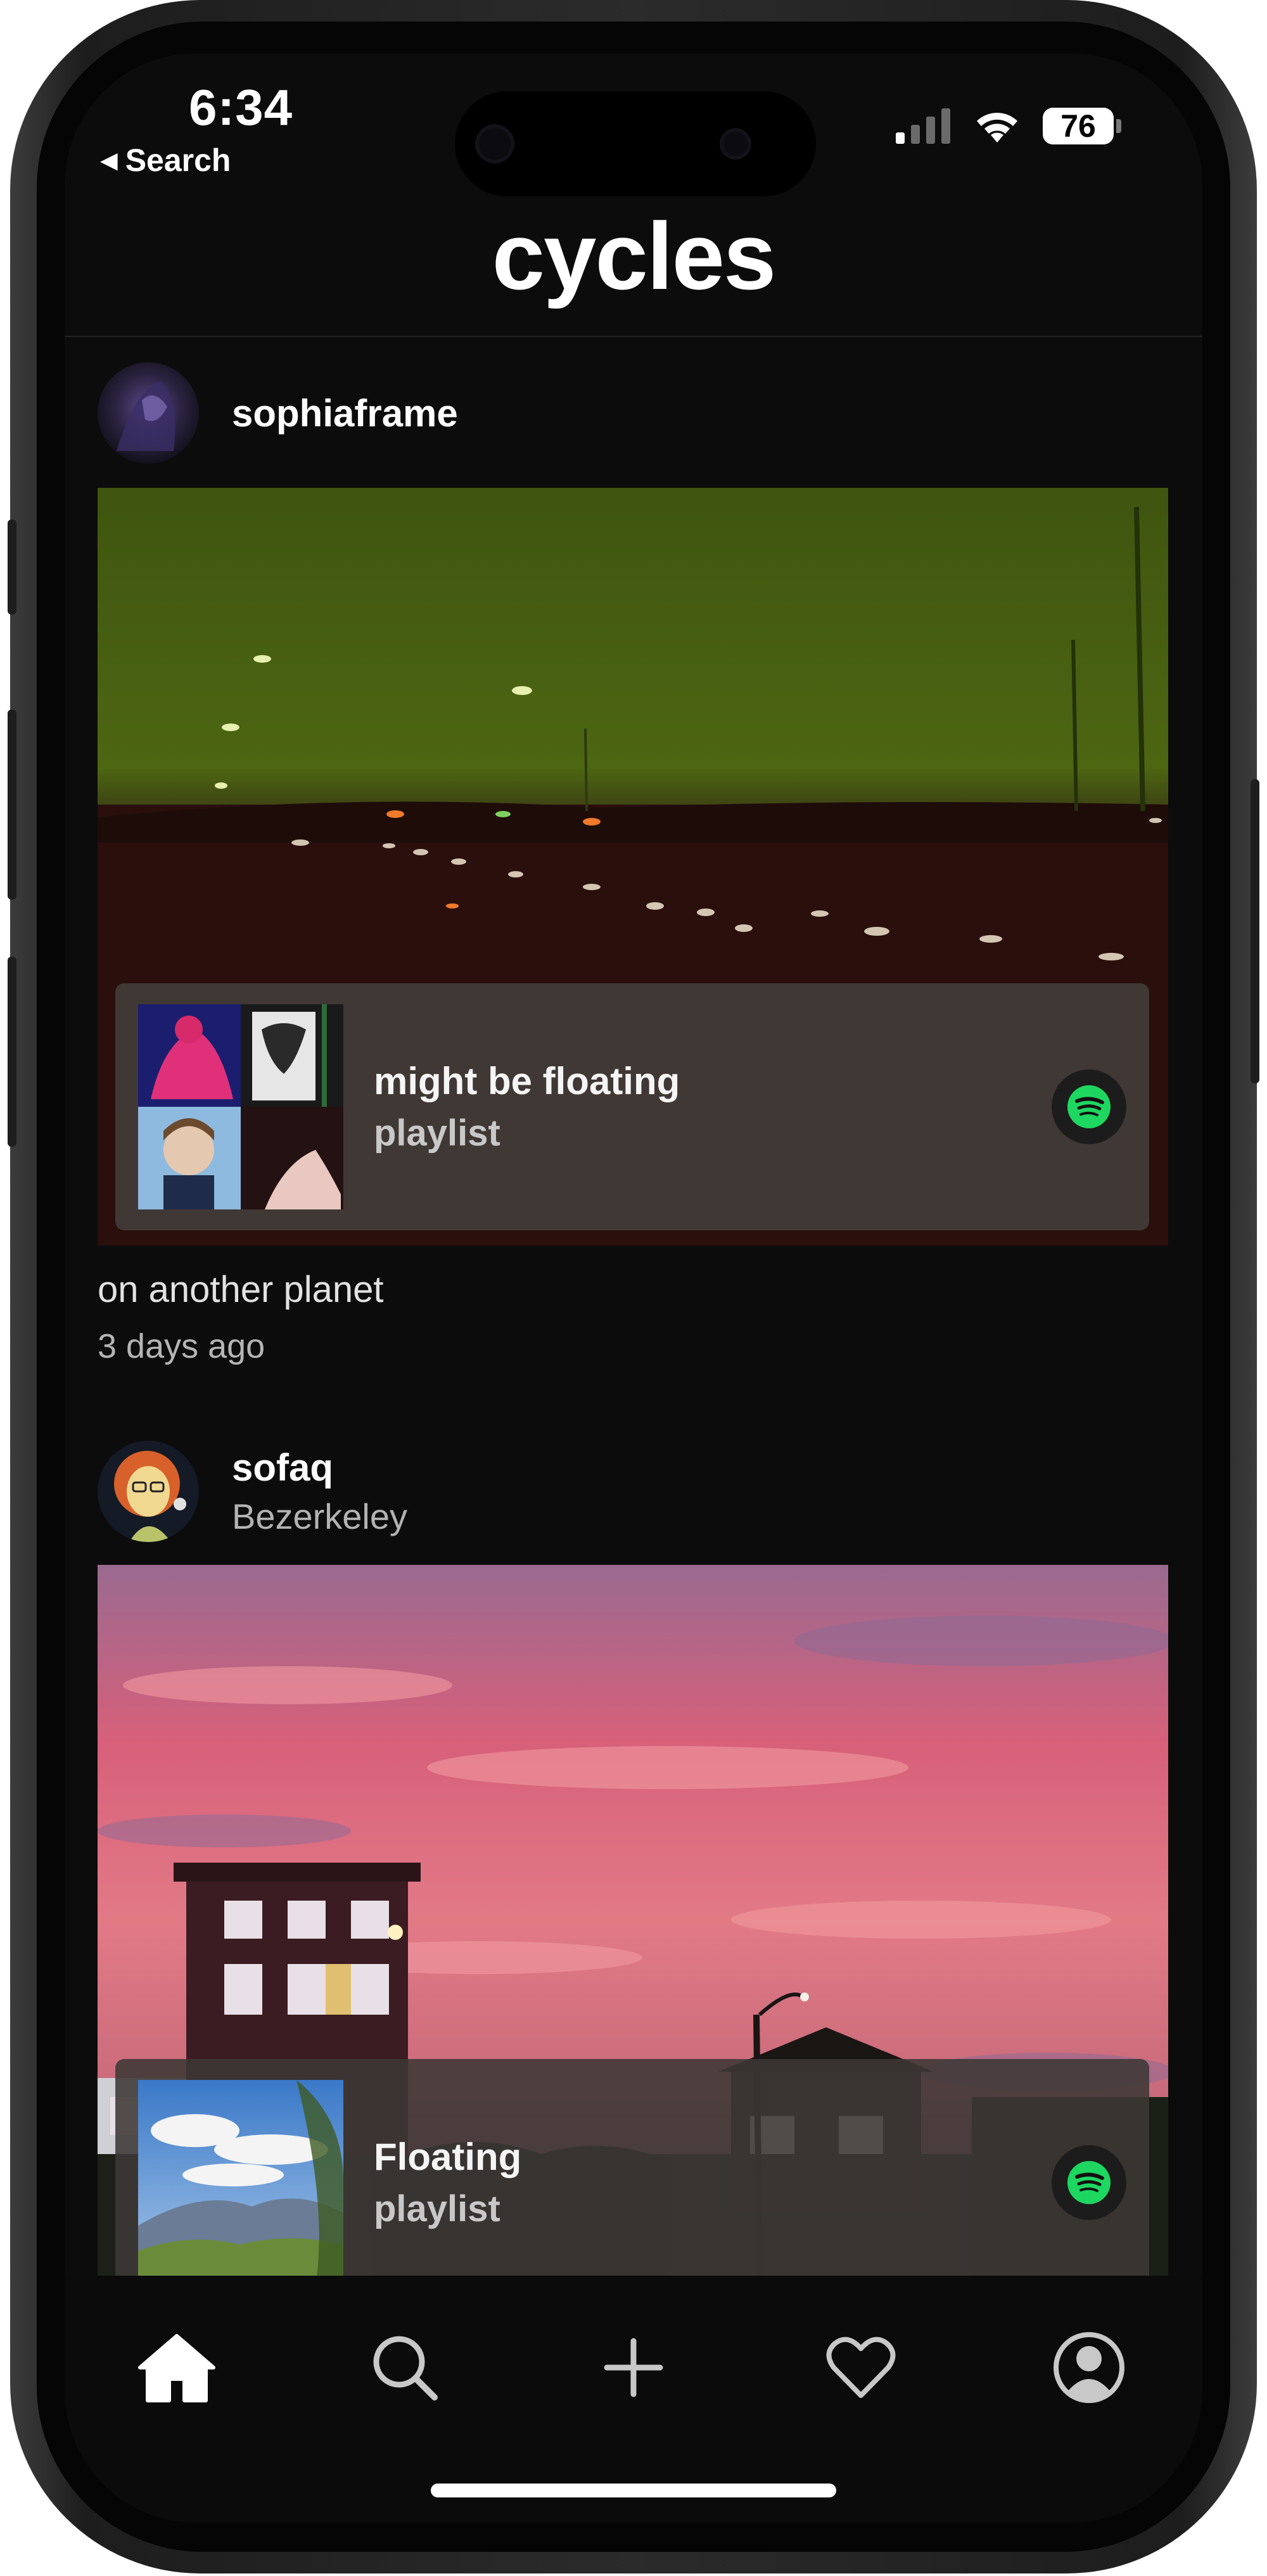 The image size is (1267, 2576). I want to click on playlist-card: Floating playlist, so click(632, 2167).